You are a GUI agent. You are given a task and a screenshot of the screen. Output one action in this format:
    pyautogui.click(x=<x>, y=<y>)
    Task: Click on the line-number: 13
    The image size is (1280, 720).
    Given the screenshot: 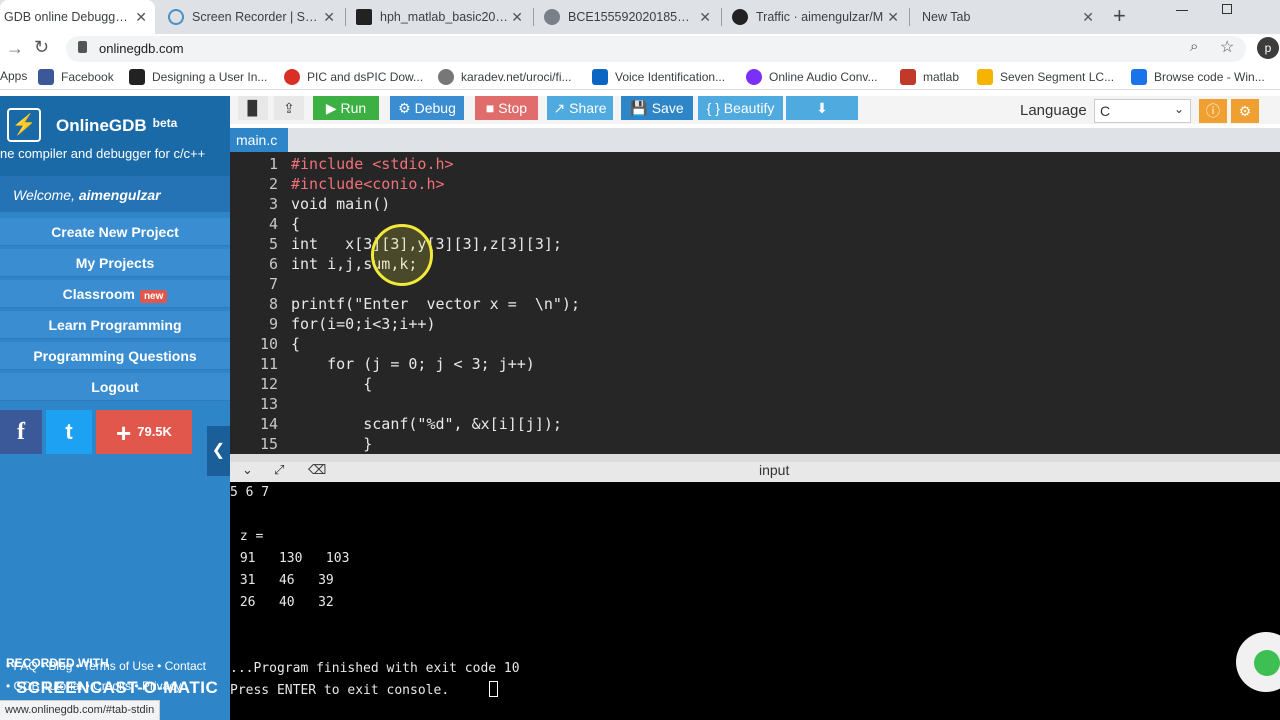 What is the action you would take?
    pyautogui.click(x=268, y=404)
    